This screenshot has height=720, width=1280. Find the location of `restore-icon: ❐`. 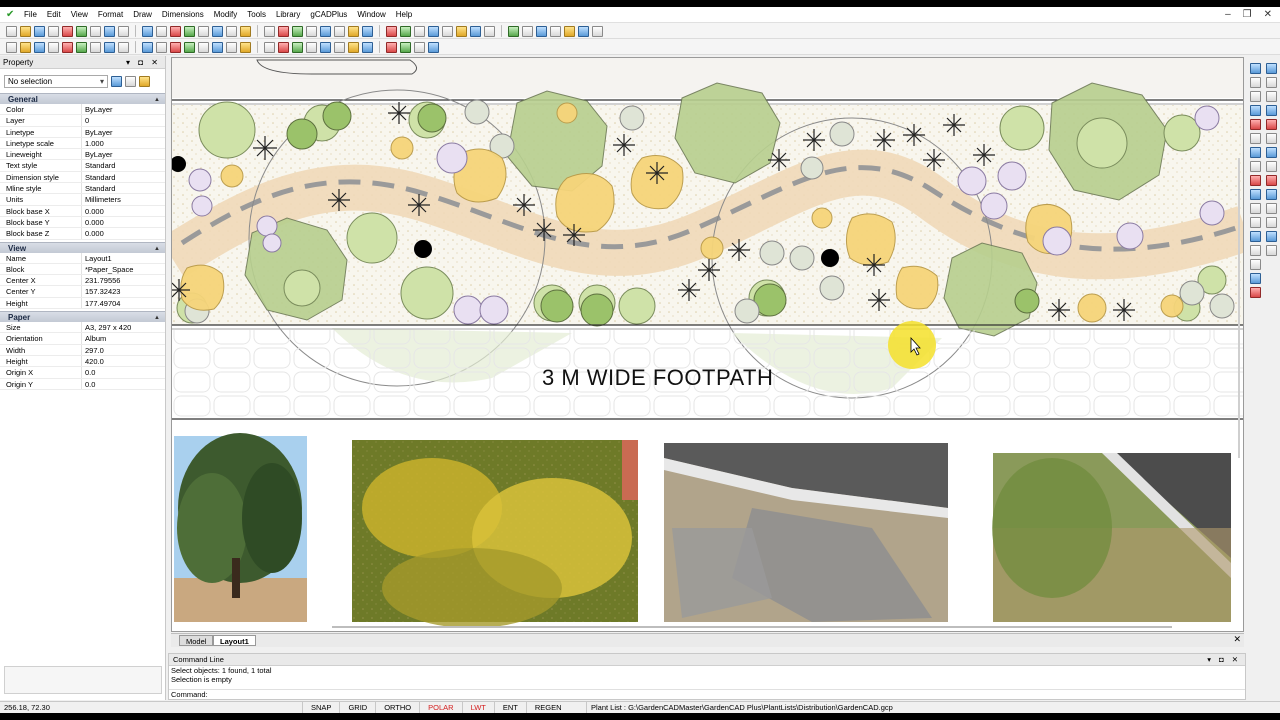

restore-icon: ❐ is located at coordinates (1247, 14).